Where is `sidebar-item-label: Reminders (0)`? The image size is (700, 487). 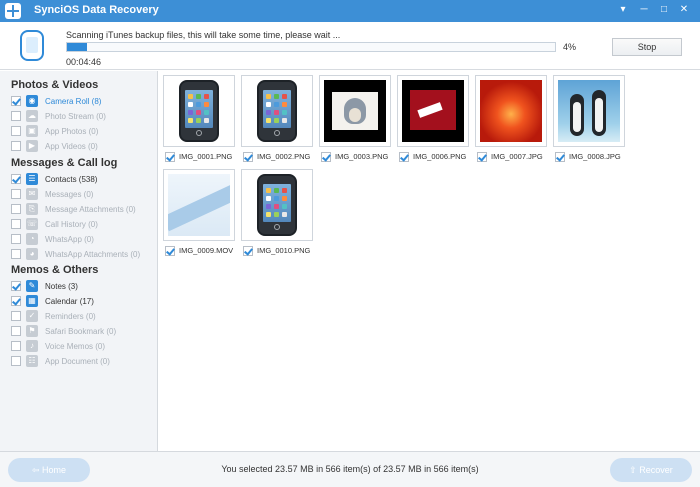 sidebar-item-label: Reminders (0) is located at coordinates (70, 316).